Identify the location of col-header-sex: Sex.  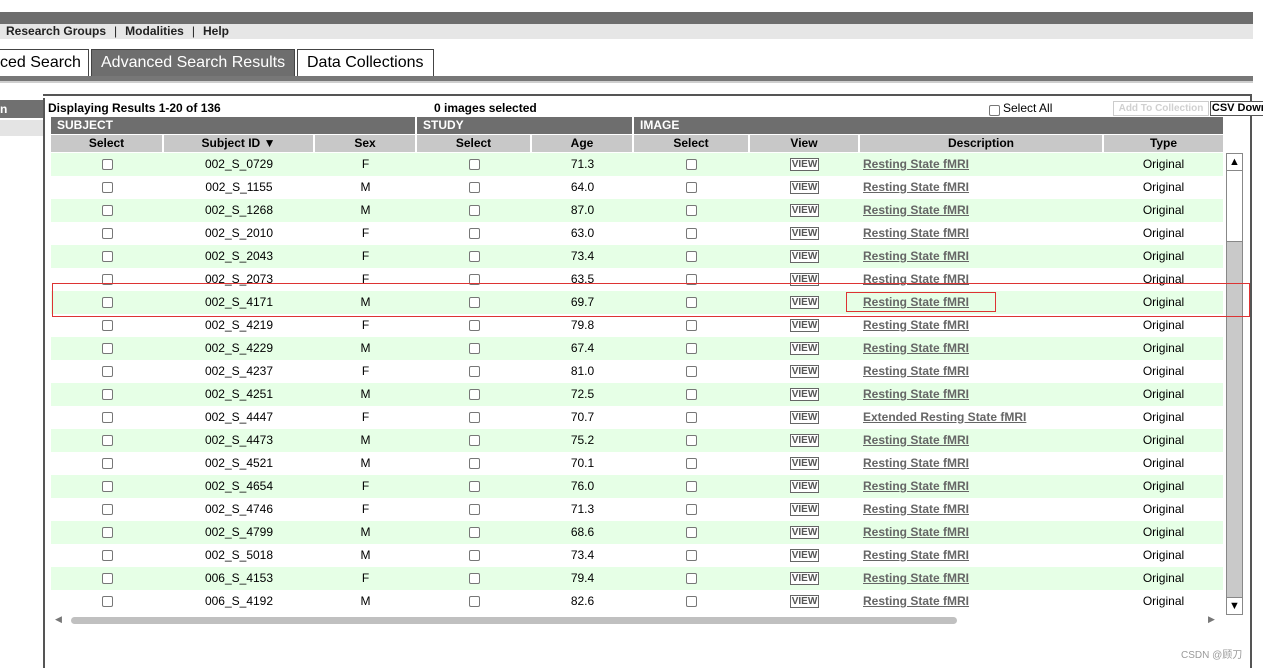
(365, 143).